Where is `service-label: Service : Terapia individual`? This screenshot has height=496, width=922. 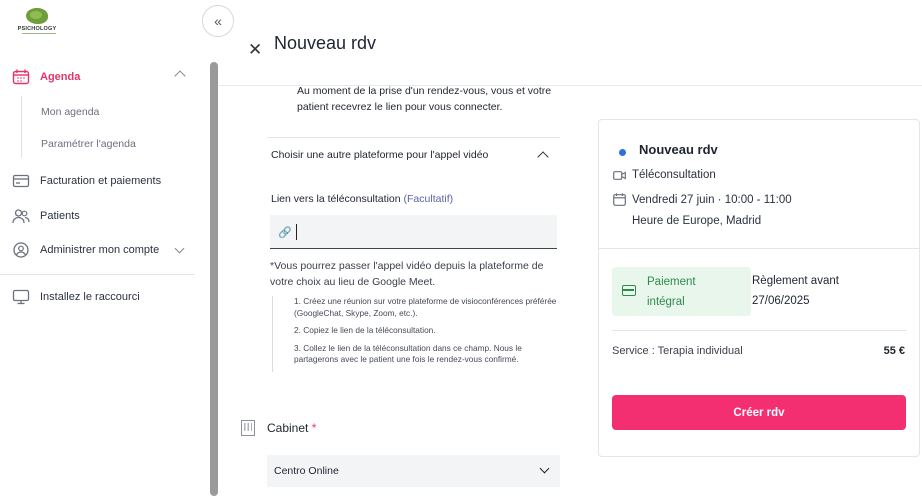
service-label: Service : Terapia individual is located at coordinates (677, 351).